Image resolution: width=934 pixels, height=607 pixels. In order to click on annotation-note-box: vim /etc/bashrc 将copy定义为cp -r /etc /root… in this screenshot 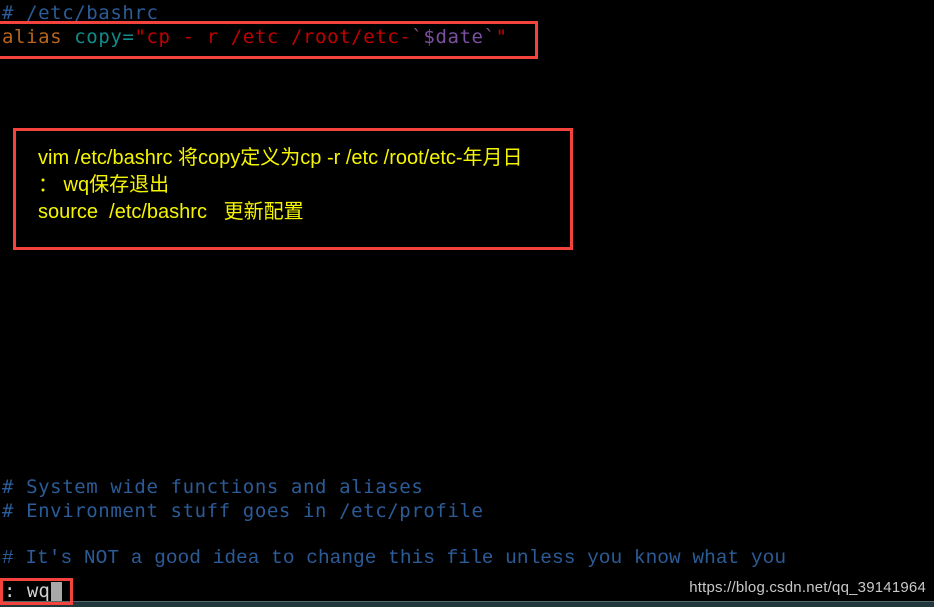, I will do `click(293, 189)`.